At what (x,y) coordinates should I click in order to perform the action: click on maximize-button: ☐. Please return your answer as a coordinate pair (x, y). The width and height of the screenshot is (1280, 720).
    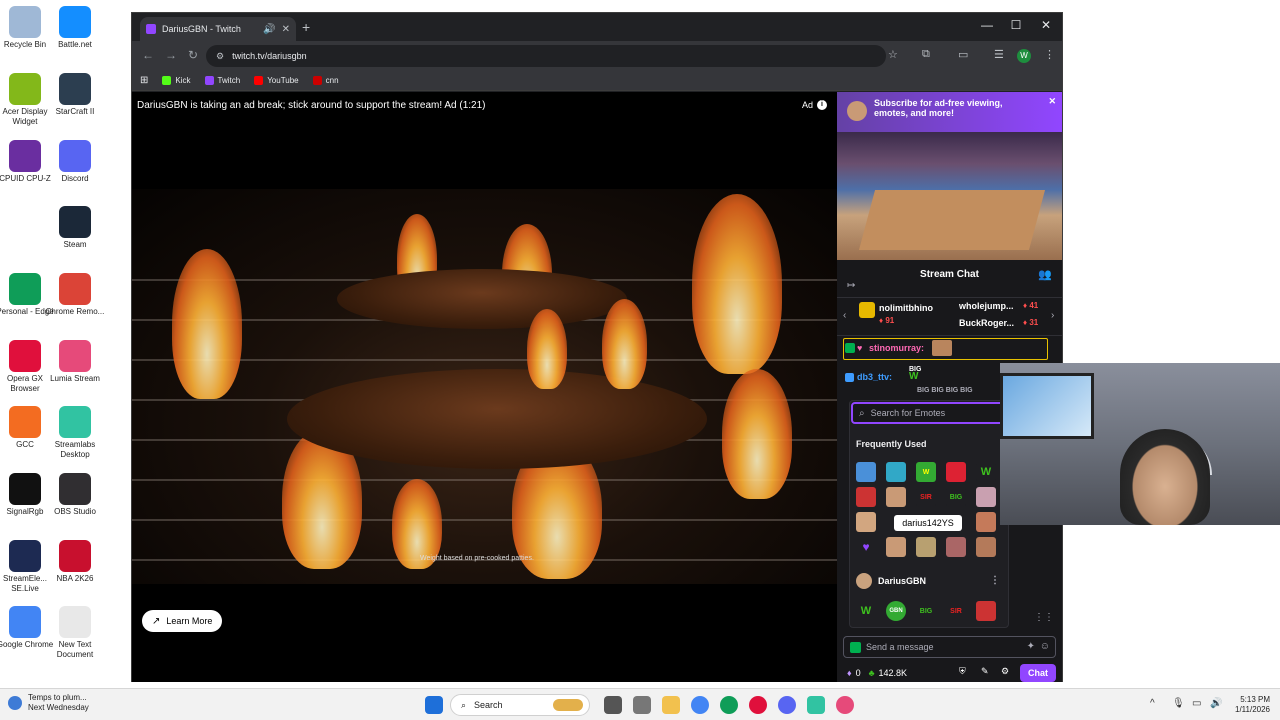
    Looking at the image, I should click on (1016, 25).